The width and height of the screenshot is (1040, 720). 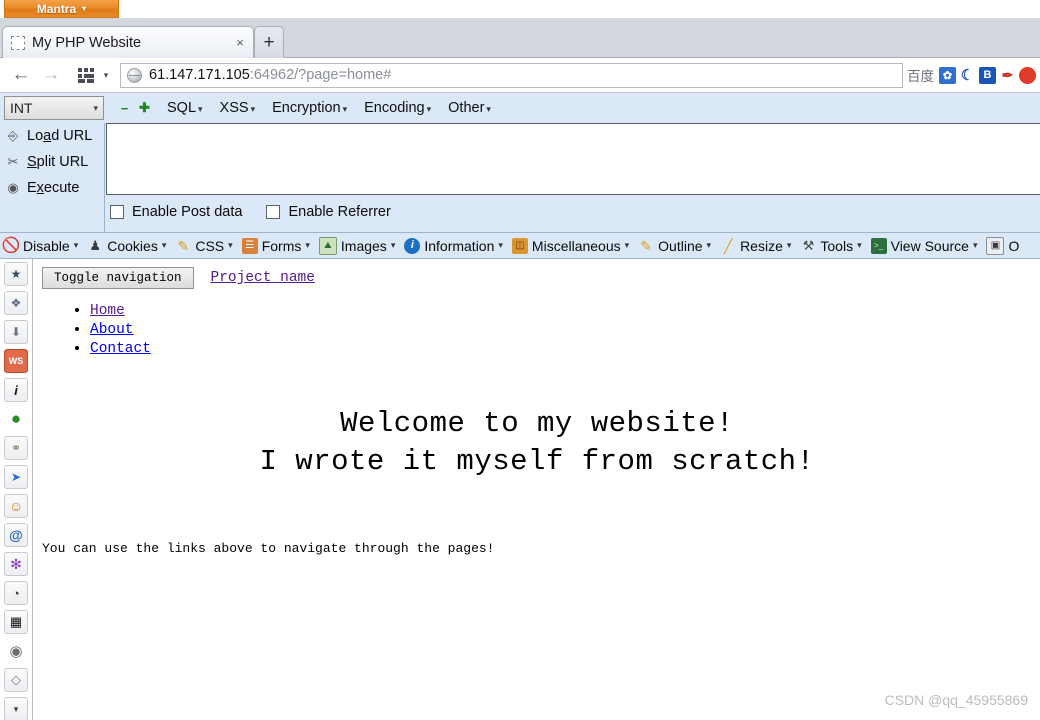 I want to click on hackbar-menu-xss: XSS ▾, so click(x=238, y=108).